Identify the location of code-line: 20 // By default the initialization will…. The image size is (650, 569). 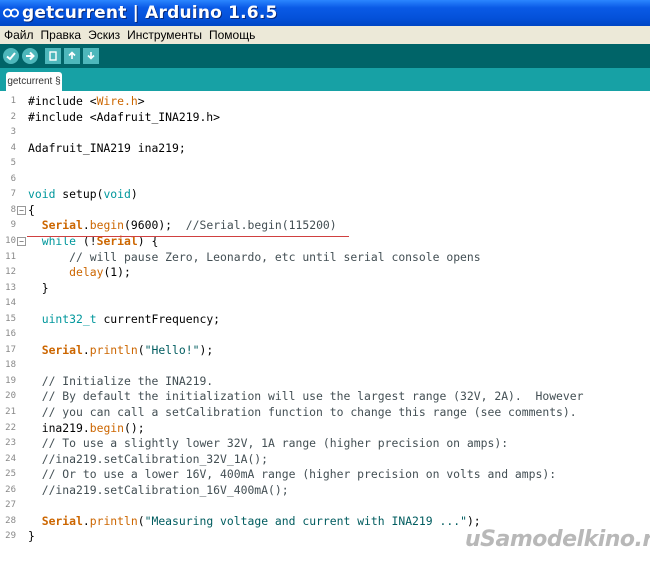
(325, 396).